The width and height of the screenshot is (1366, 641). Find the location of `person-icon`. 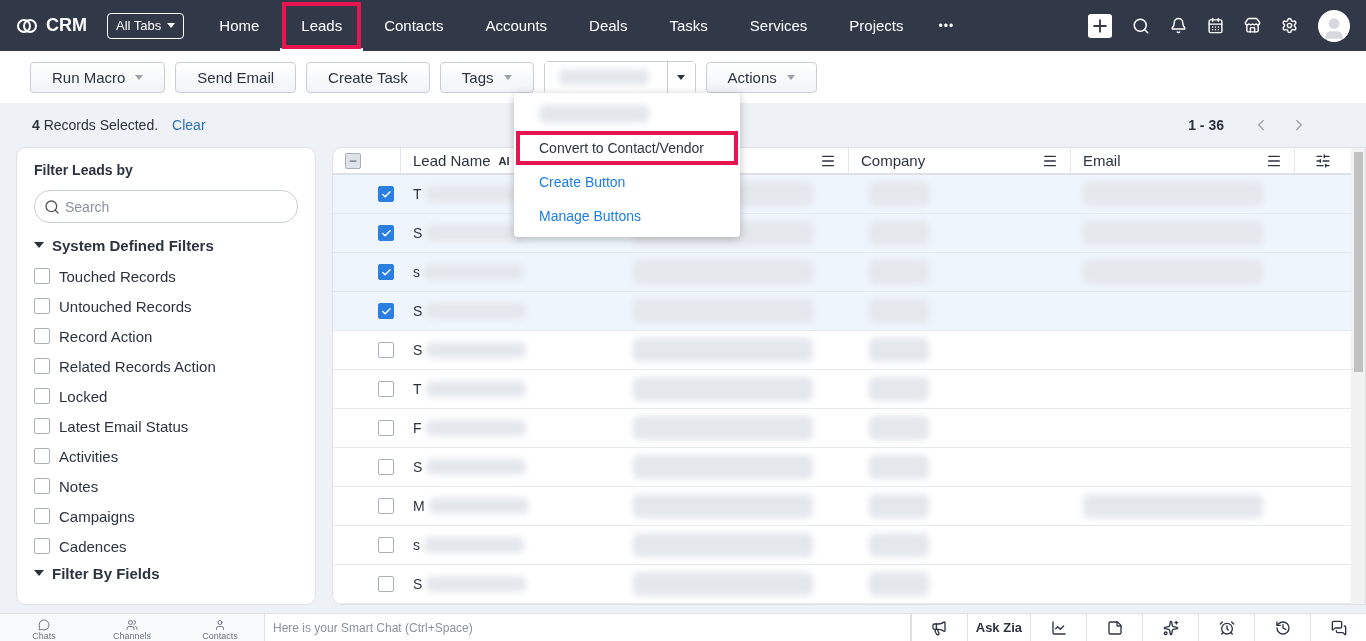

person-icon is located at coordinates (220, 625).